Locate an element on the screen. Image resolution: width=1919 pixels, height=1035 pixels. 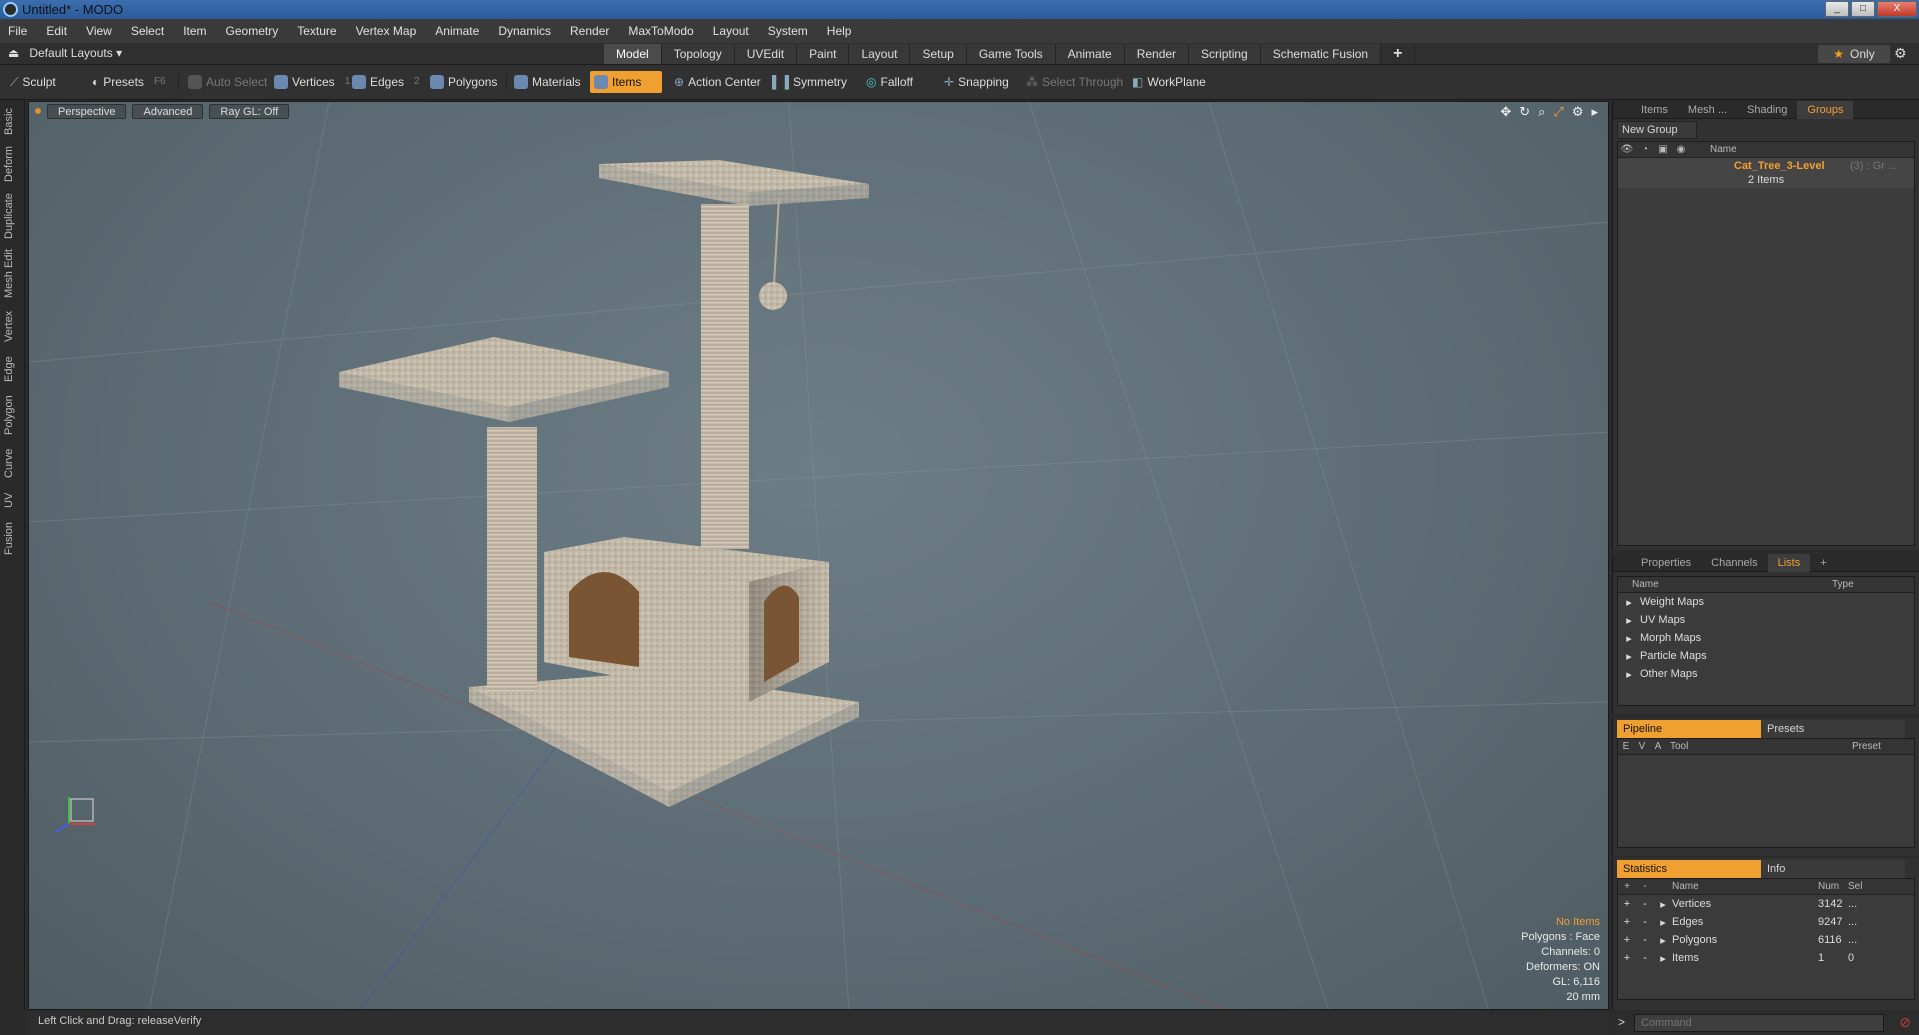
tab-render: Render is located at coordinates (1157, 54).